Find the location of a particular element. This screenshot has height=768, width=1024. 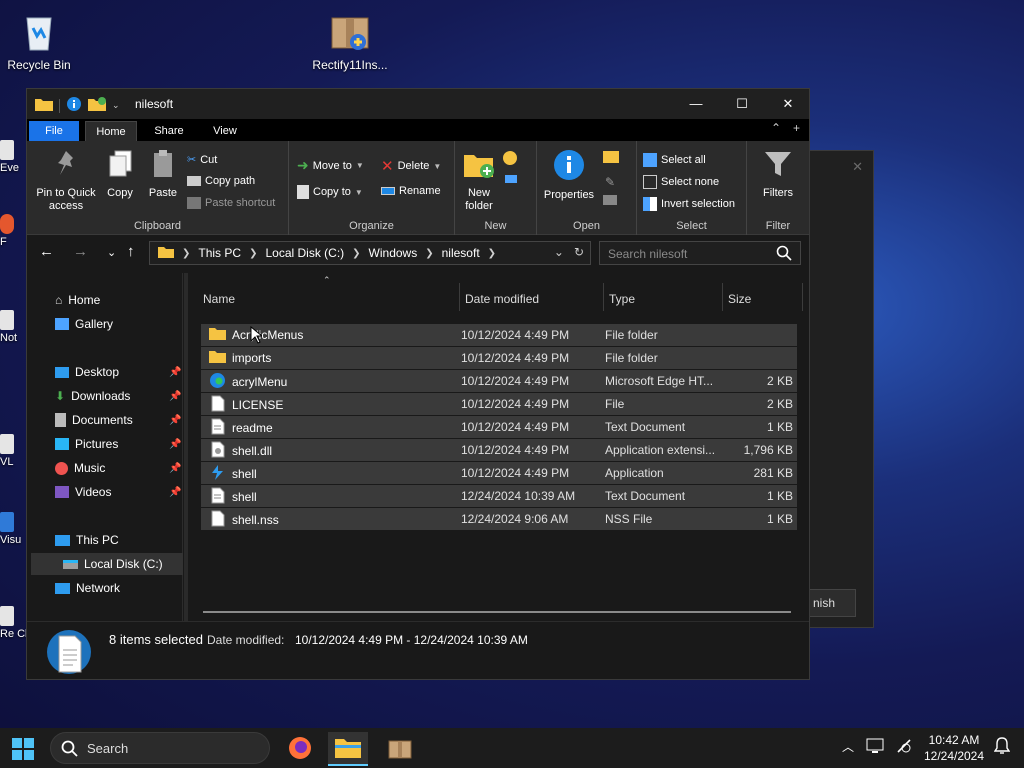

delete-button: ✕ Delete ▼ is located at coordinates (411, 166).